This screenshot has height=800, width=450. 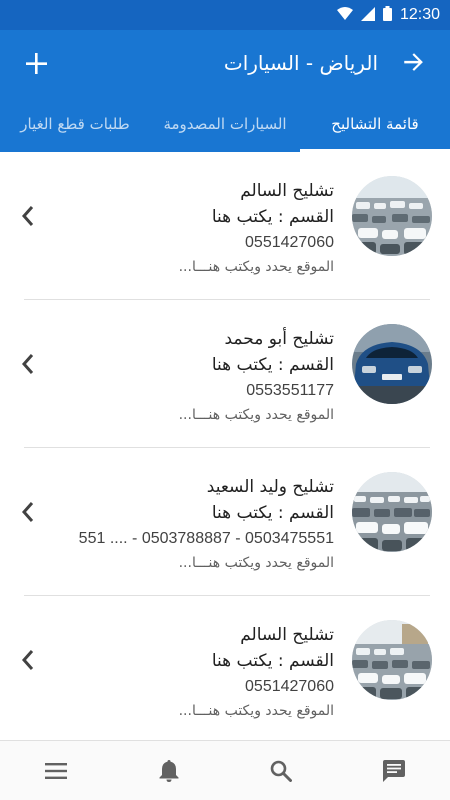 I want to click on battery-icon, so click(x=387, y=15).